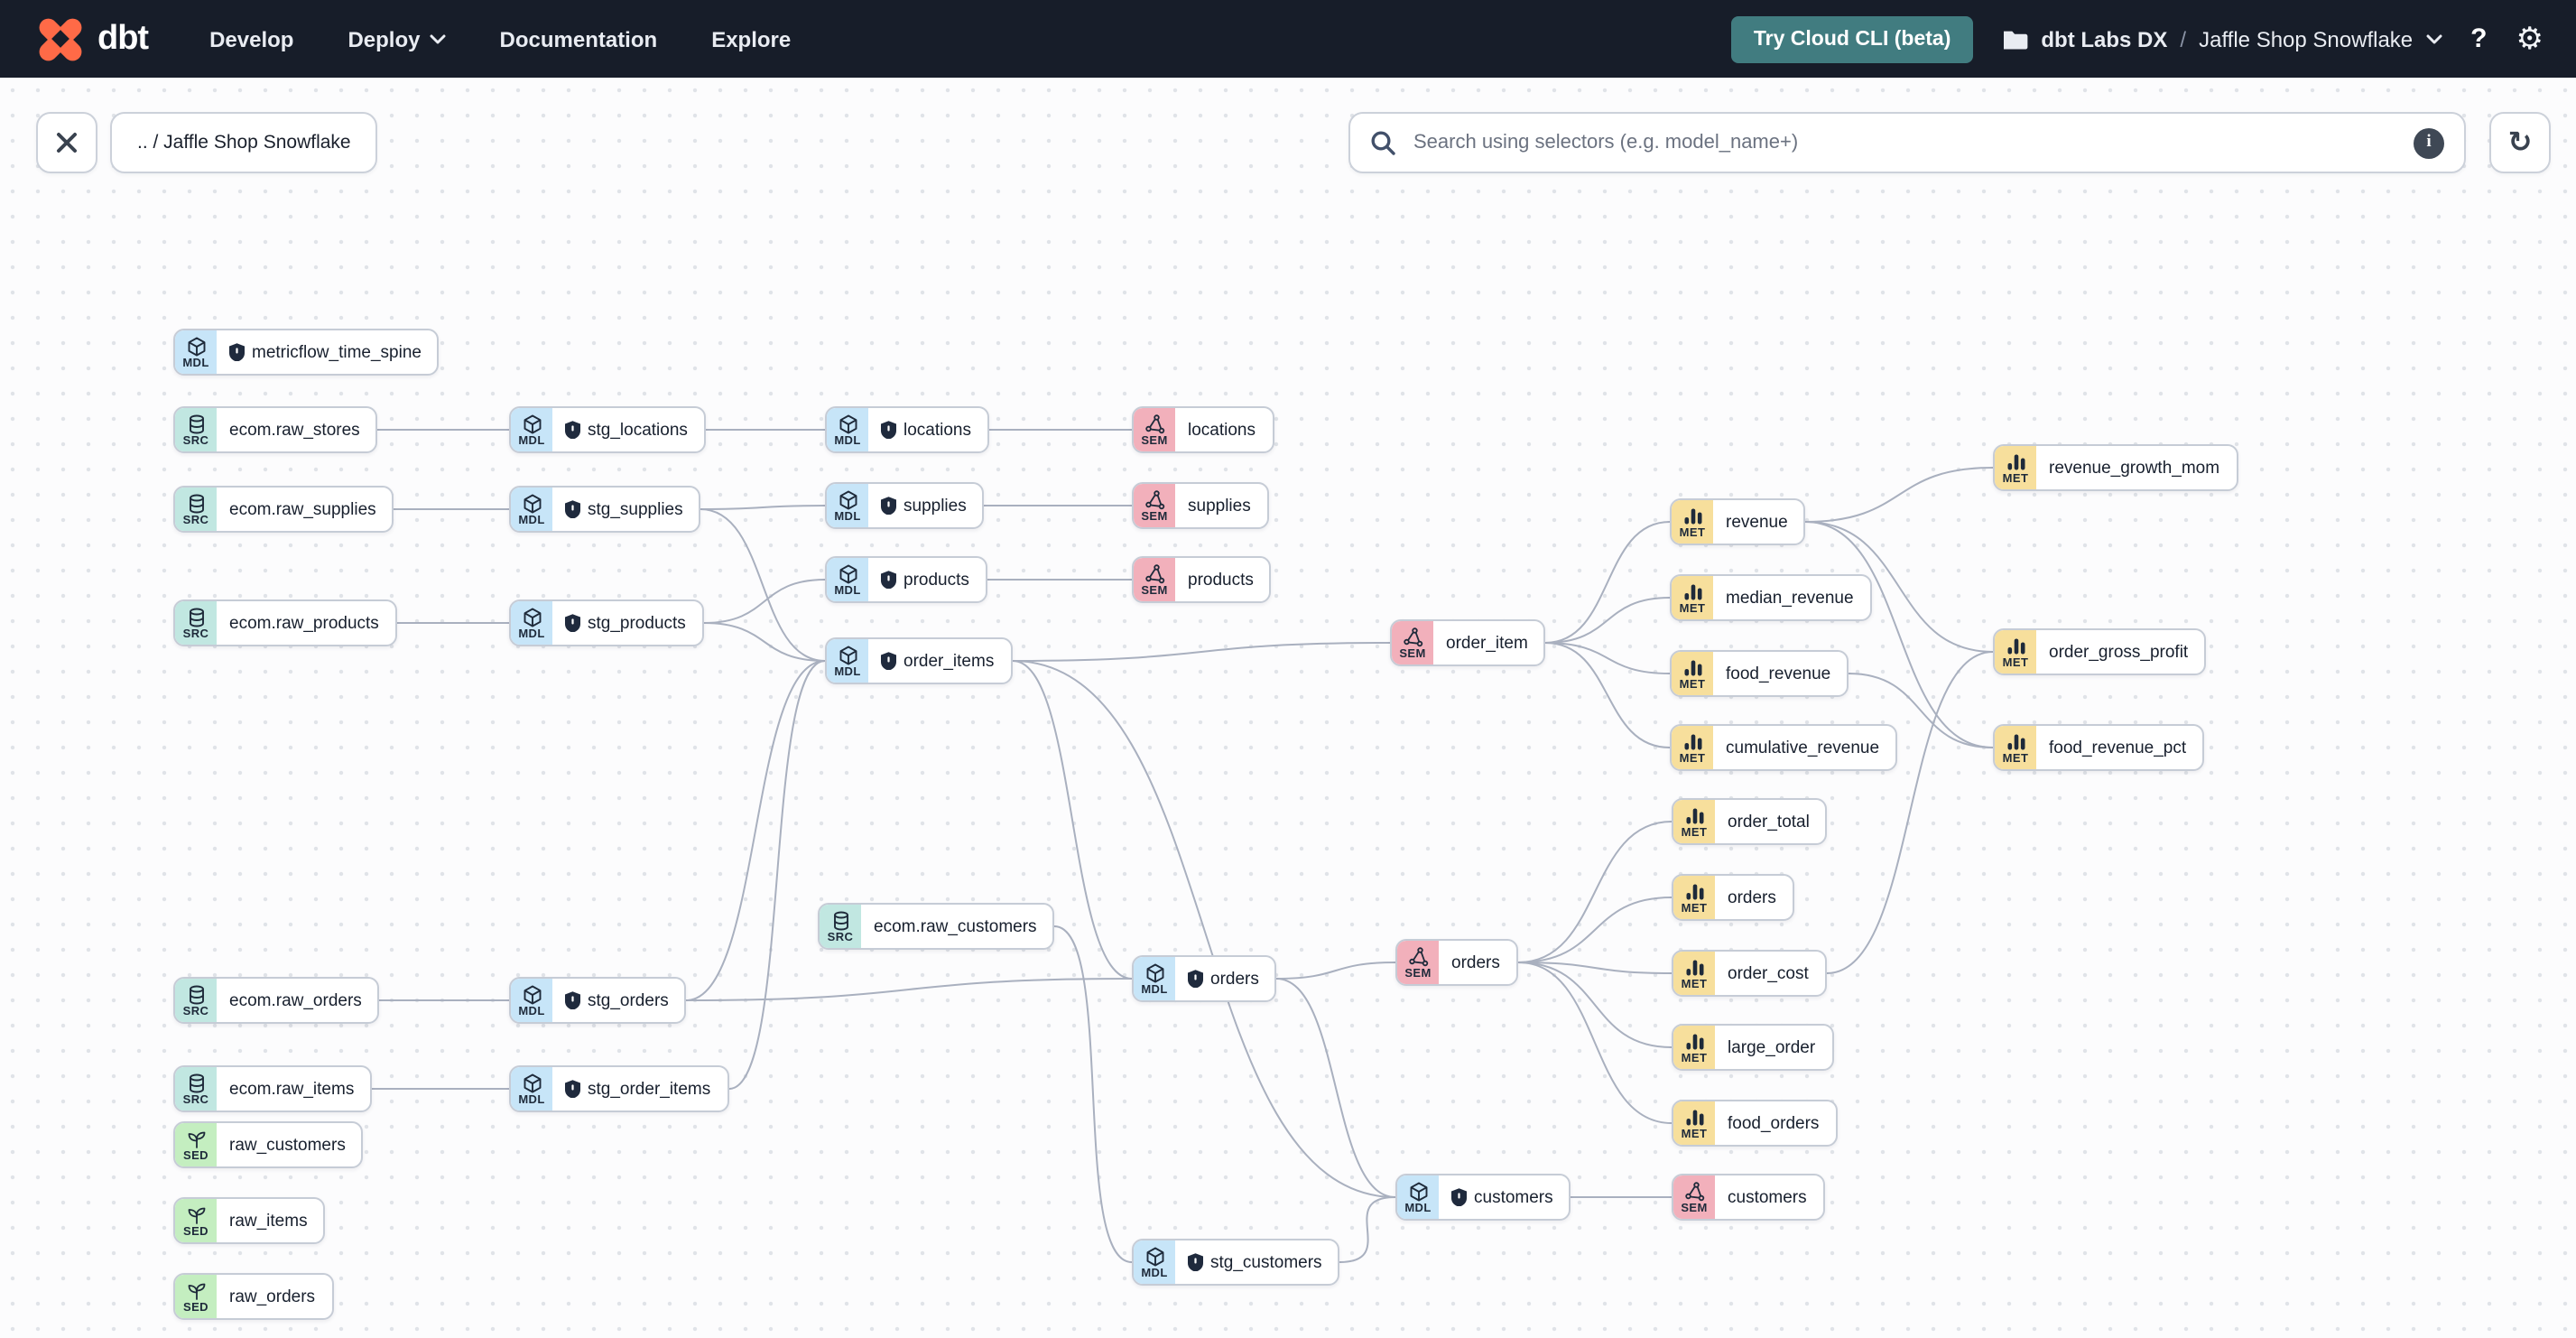 The image size is (2576, 1338). I want to click on node-label: order_gross_profit, so click(2119, 652).